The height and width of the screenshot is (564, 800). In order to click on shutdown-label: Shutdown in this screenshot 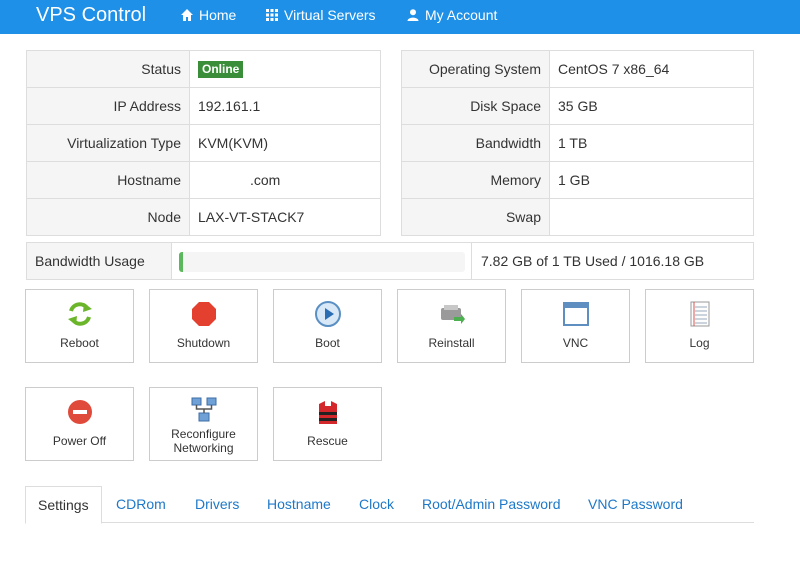, I will do `click(203, 343)`.